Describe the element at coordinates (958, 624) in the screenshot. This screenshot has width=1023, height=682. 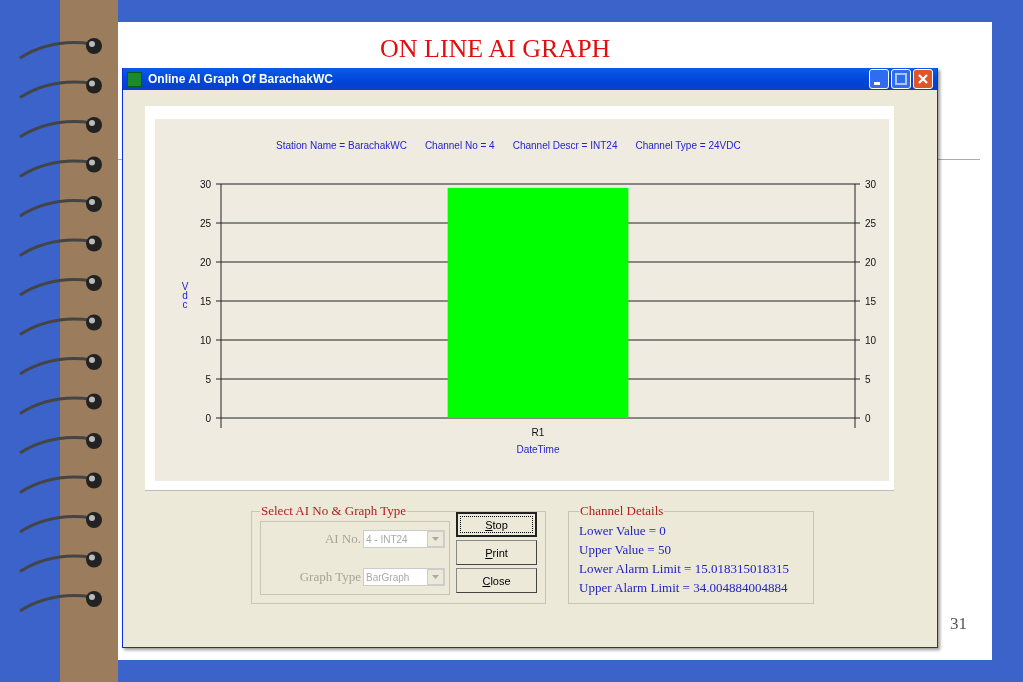
I see `page-number: 31` at that location.